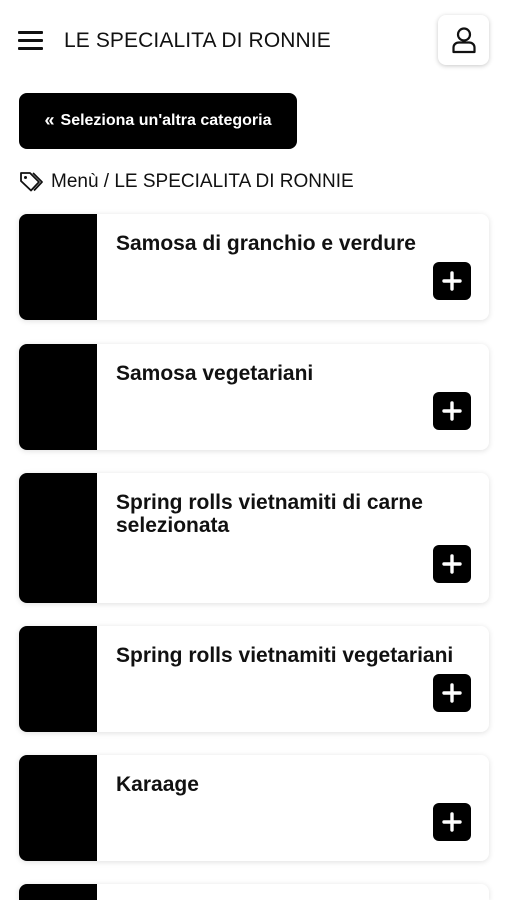 This screenshot has width=507, height=900. I want to click on select-other-category-label: Seleziona un'altra categoria, so click(166, 120).